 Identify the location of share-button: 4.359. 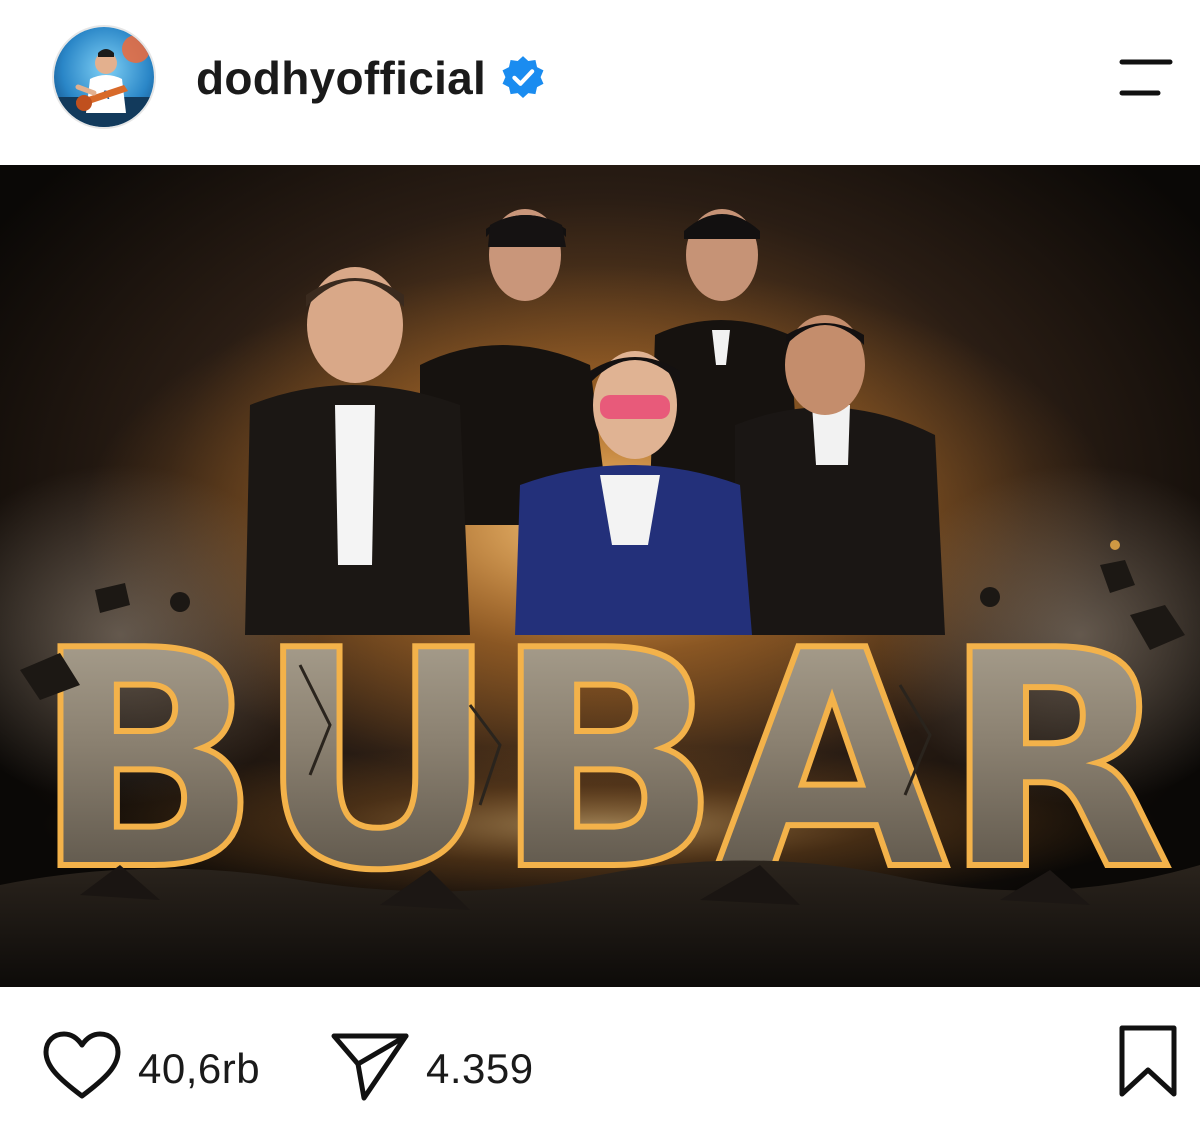
(432, 1068).